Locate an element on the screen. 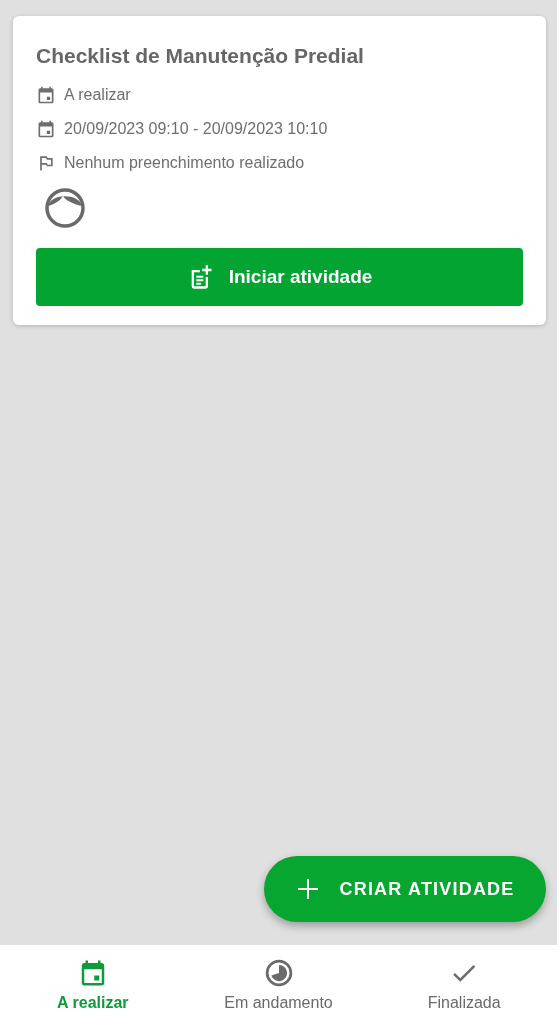 This screenshot has height=1024, width=557. avatar-icon is located at coordinates (65, 208).